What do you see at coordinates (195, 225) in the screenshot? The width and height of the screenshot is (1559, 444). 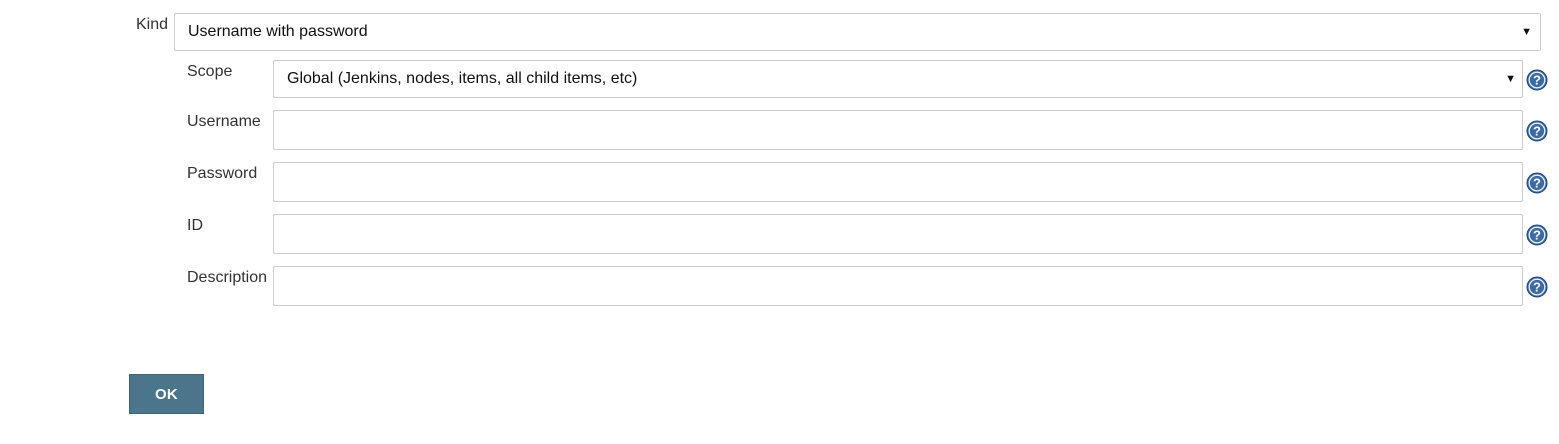 I see `id-label: ID` at bounding box center [195, 225].